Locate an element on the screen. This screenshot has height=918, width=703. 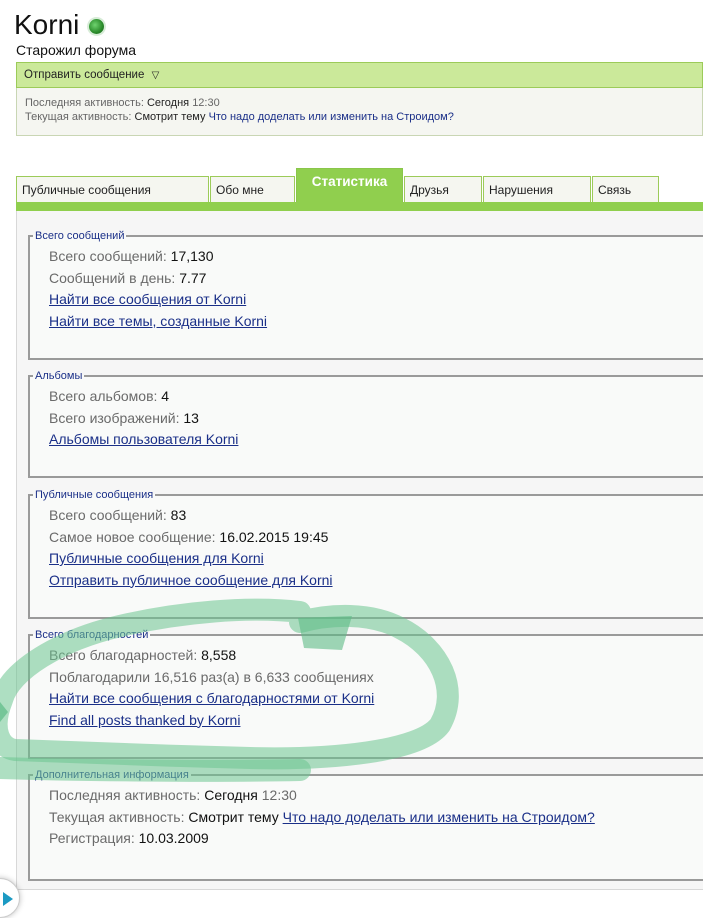
posts-total-row: Всего сообщений: 17,130 is located at coordinates (376, 257).